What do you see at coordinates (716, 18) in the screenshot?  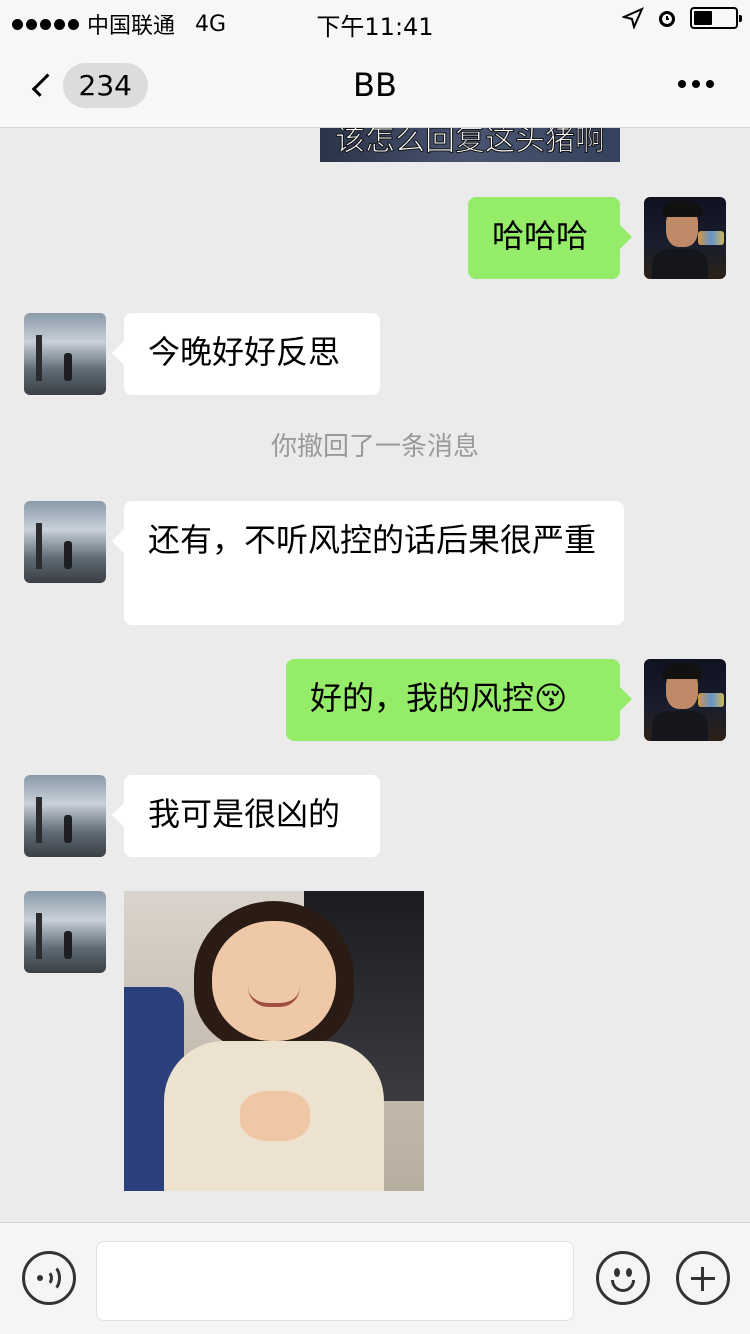 I see `battery-icon` at bounding box center [716, 18].